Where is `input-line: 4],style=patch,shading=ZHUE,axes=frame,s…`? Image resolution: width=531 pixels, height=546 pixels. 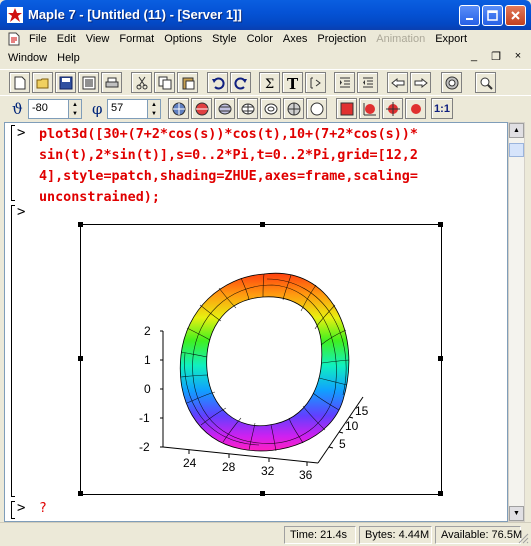
input-line: 4],style=patch,shading=ZHUE,axes=frame,s… is located at coordinates (228, 176).